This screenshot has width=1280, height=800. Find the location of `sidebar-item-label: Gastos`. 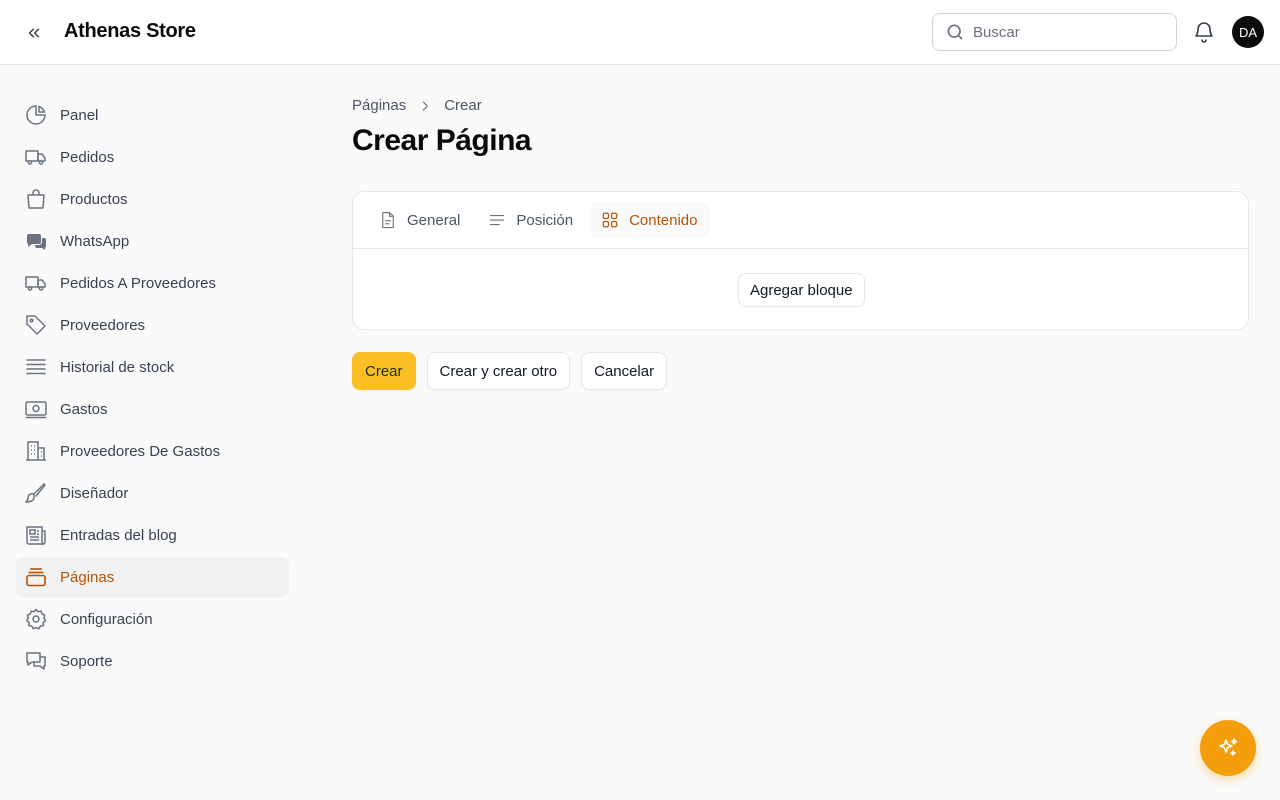

sidebar-item-label: Gastos is located at coordinates (84, 409).